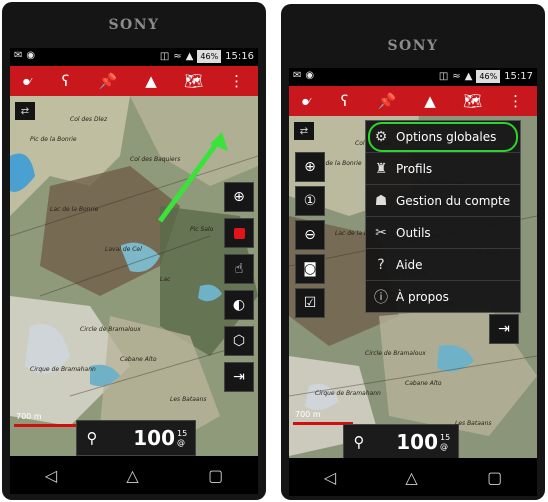 This screenshot has width=548, height=502. Describe the element at coordinates (413, 77) in the screenshot. I see `status-bar: ✉ ◉ ◫ ≈ ▲ 46% 15:17` at that location.